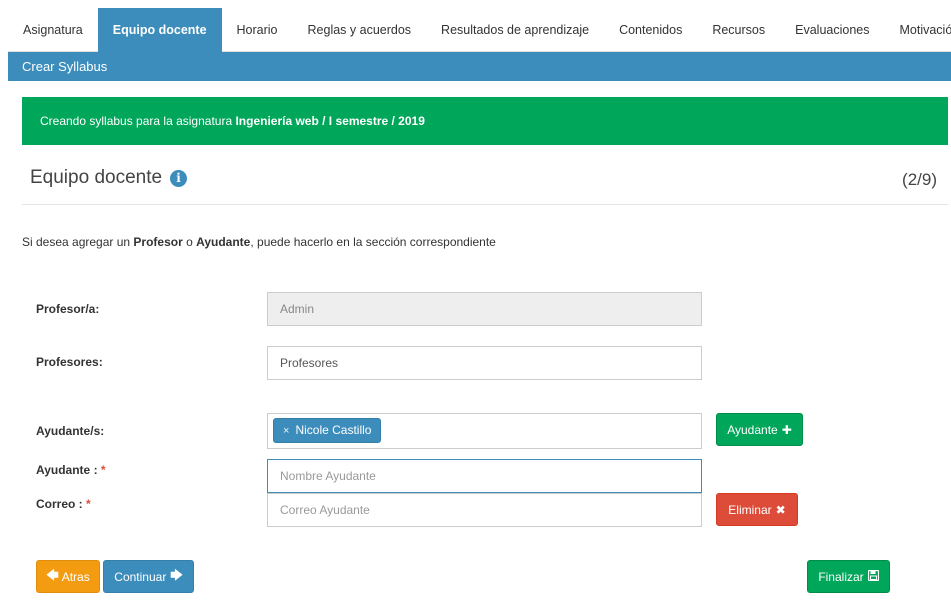 This screenshot has height=604, width=951. Describe the element at coordinates (67, 470) in the screenshot. I see `ayudante-name-label-text: Ayudante :` at that location.